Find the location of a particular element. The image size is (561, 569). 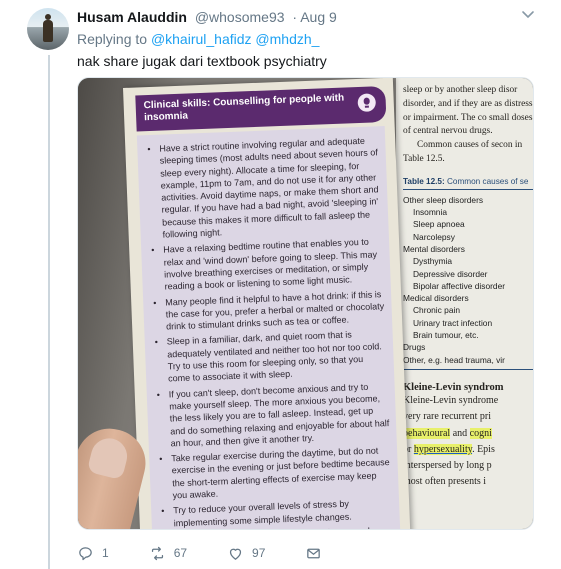

lightbulb-icon is located at coordinates (367, 102).